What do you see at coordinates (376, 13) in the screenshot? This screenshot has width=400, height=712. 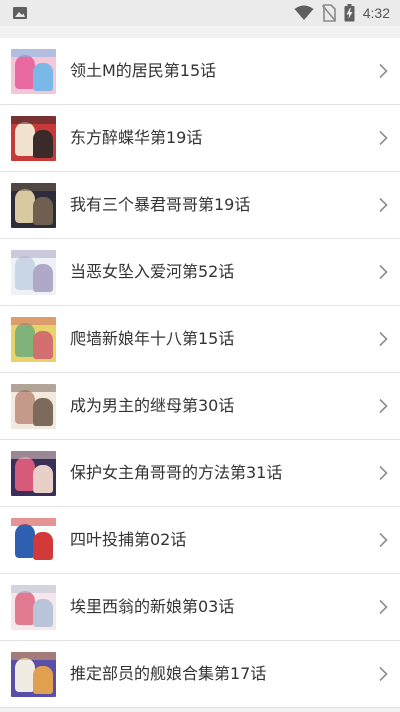 I see `status-time: 4:32` at bounding box center [376, 13].